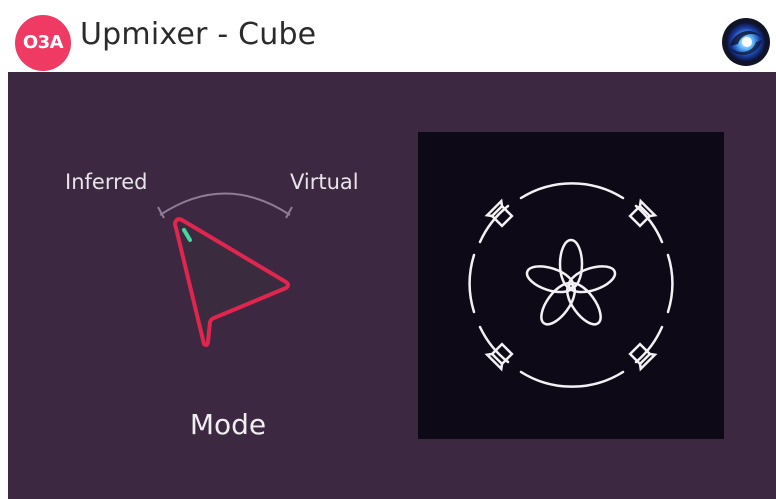 The height and width of the screenshot is (499, 776). Describe the element at coordinates (649, 224) in the screenshot. I see `ring-arc-right-top` at that location.